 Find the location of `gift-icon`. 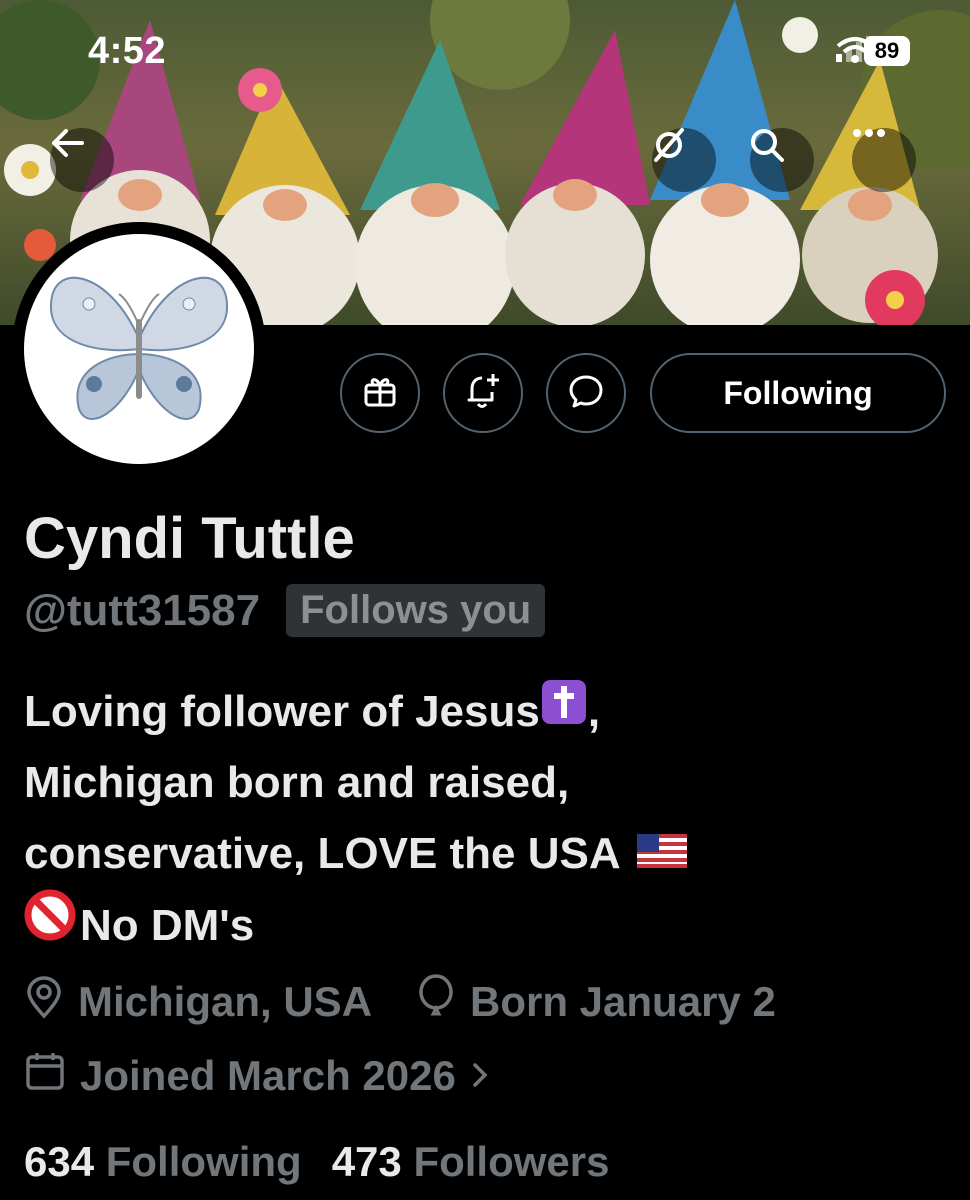

gift-icon is located at coordinates (380, 393).